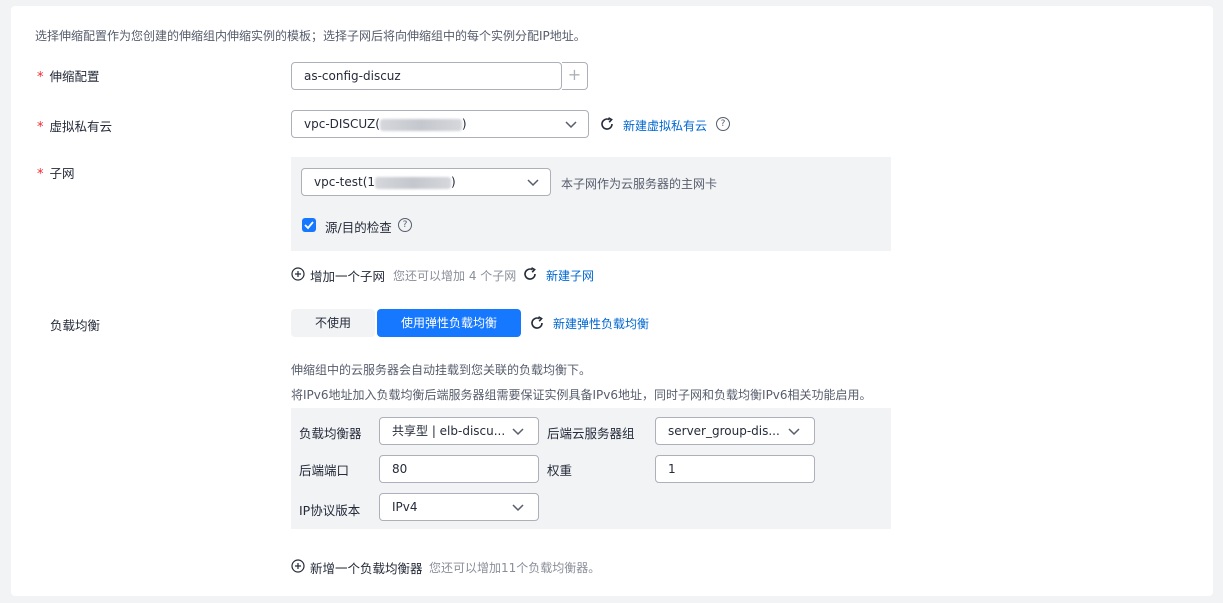 This screenshot has width=1223, height=603. I want to click on load-balance-option-off: 不使用, so click(333, 323).